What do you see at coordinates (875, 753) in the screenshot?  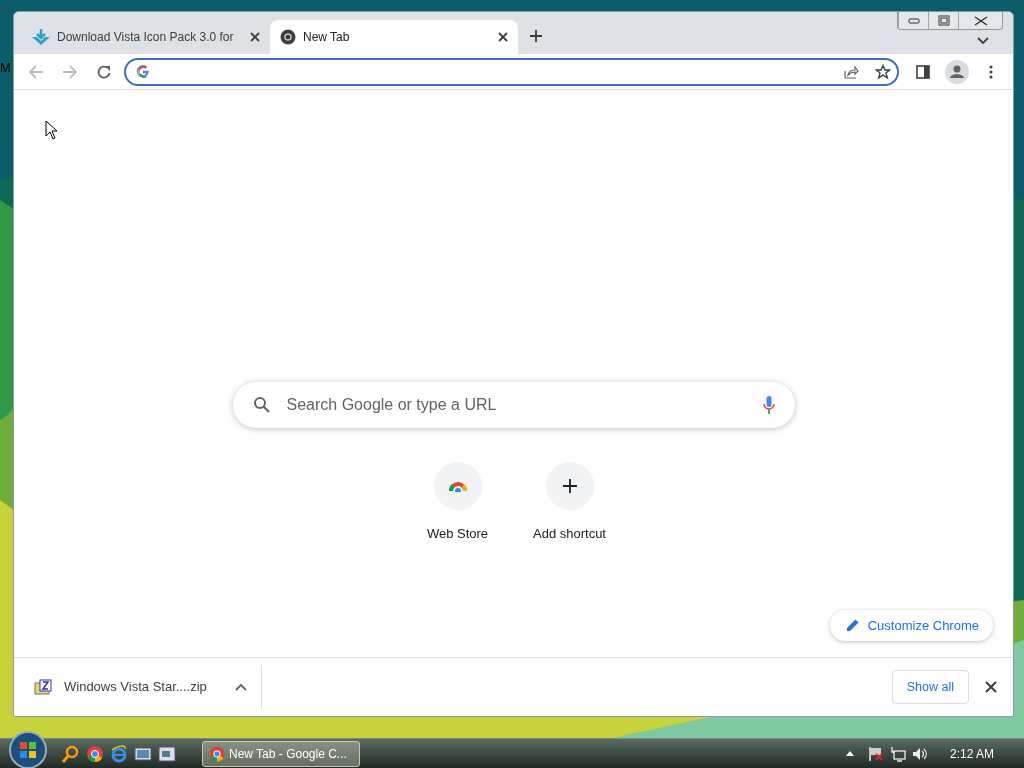 I see `flag-icon` at bounding box center [875, 753].